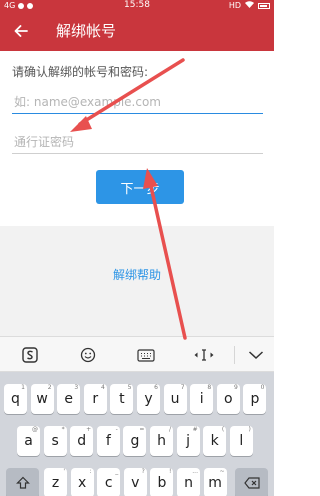 This screenshot has height=496, width=320. What do you see at coordinates (235, 387) in the screenshot?
I see `key-secondary-label: 9` at bounding box center [235, 387].